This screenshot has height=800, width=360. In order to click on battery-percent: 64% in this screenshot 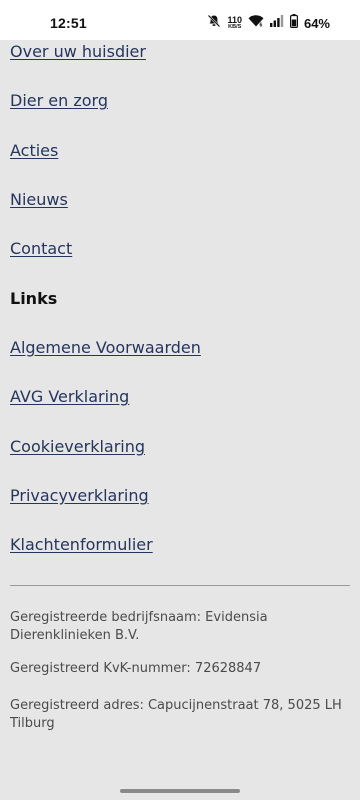, I will do `click(316, 23)`.